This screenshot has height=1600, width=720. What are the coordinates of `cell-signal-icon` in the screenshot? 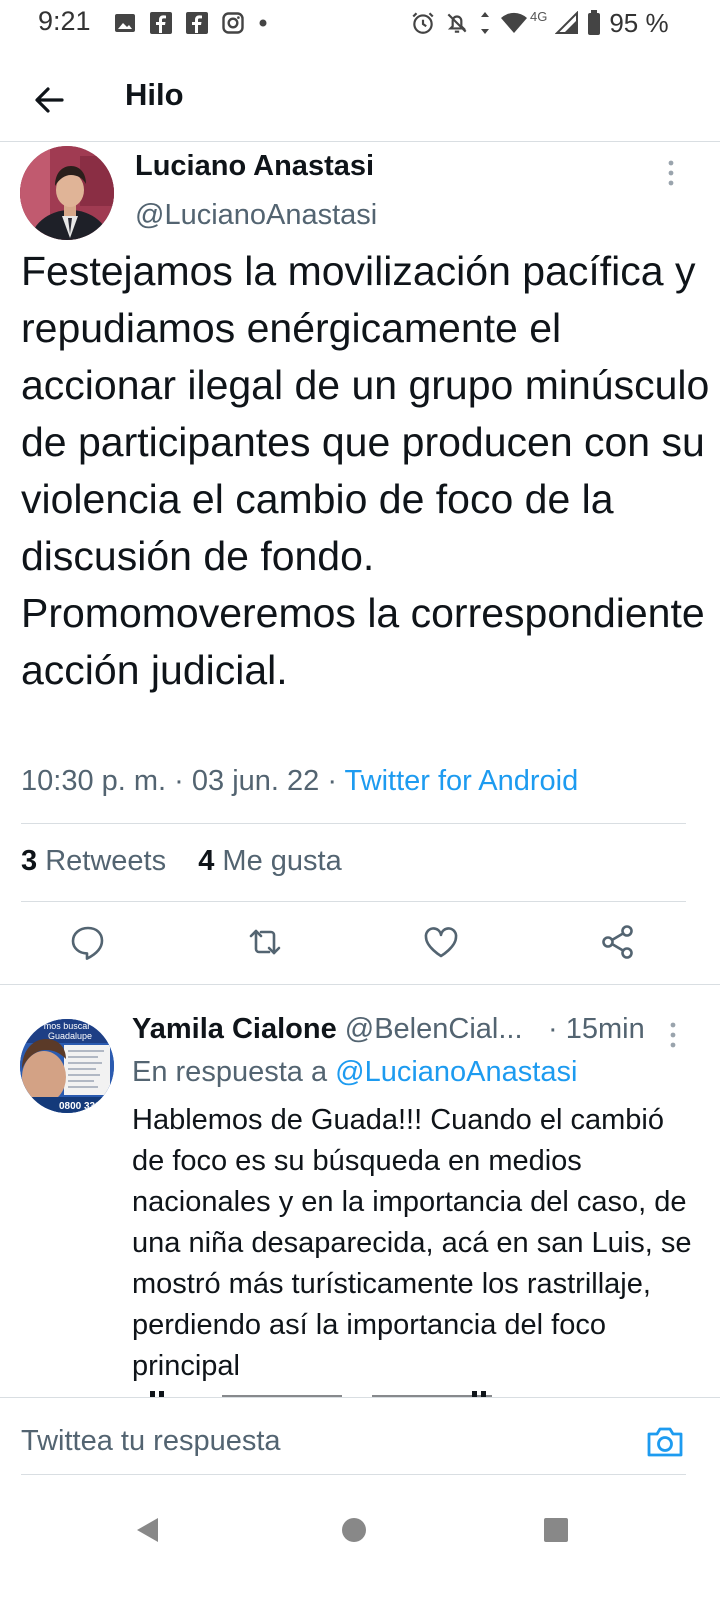 It's located at (567, 23).